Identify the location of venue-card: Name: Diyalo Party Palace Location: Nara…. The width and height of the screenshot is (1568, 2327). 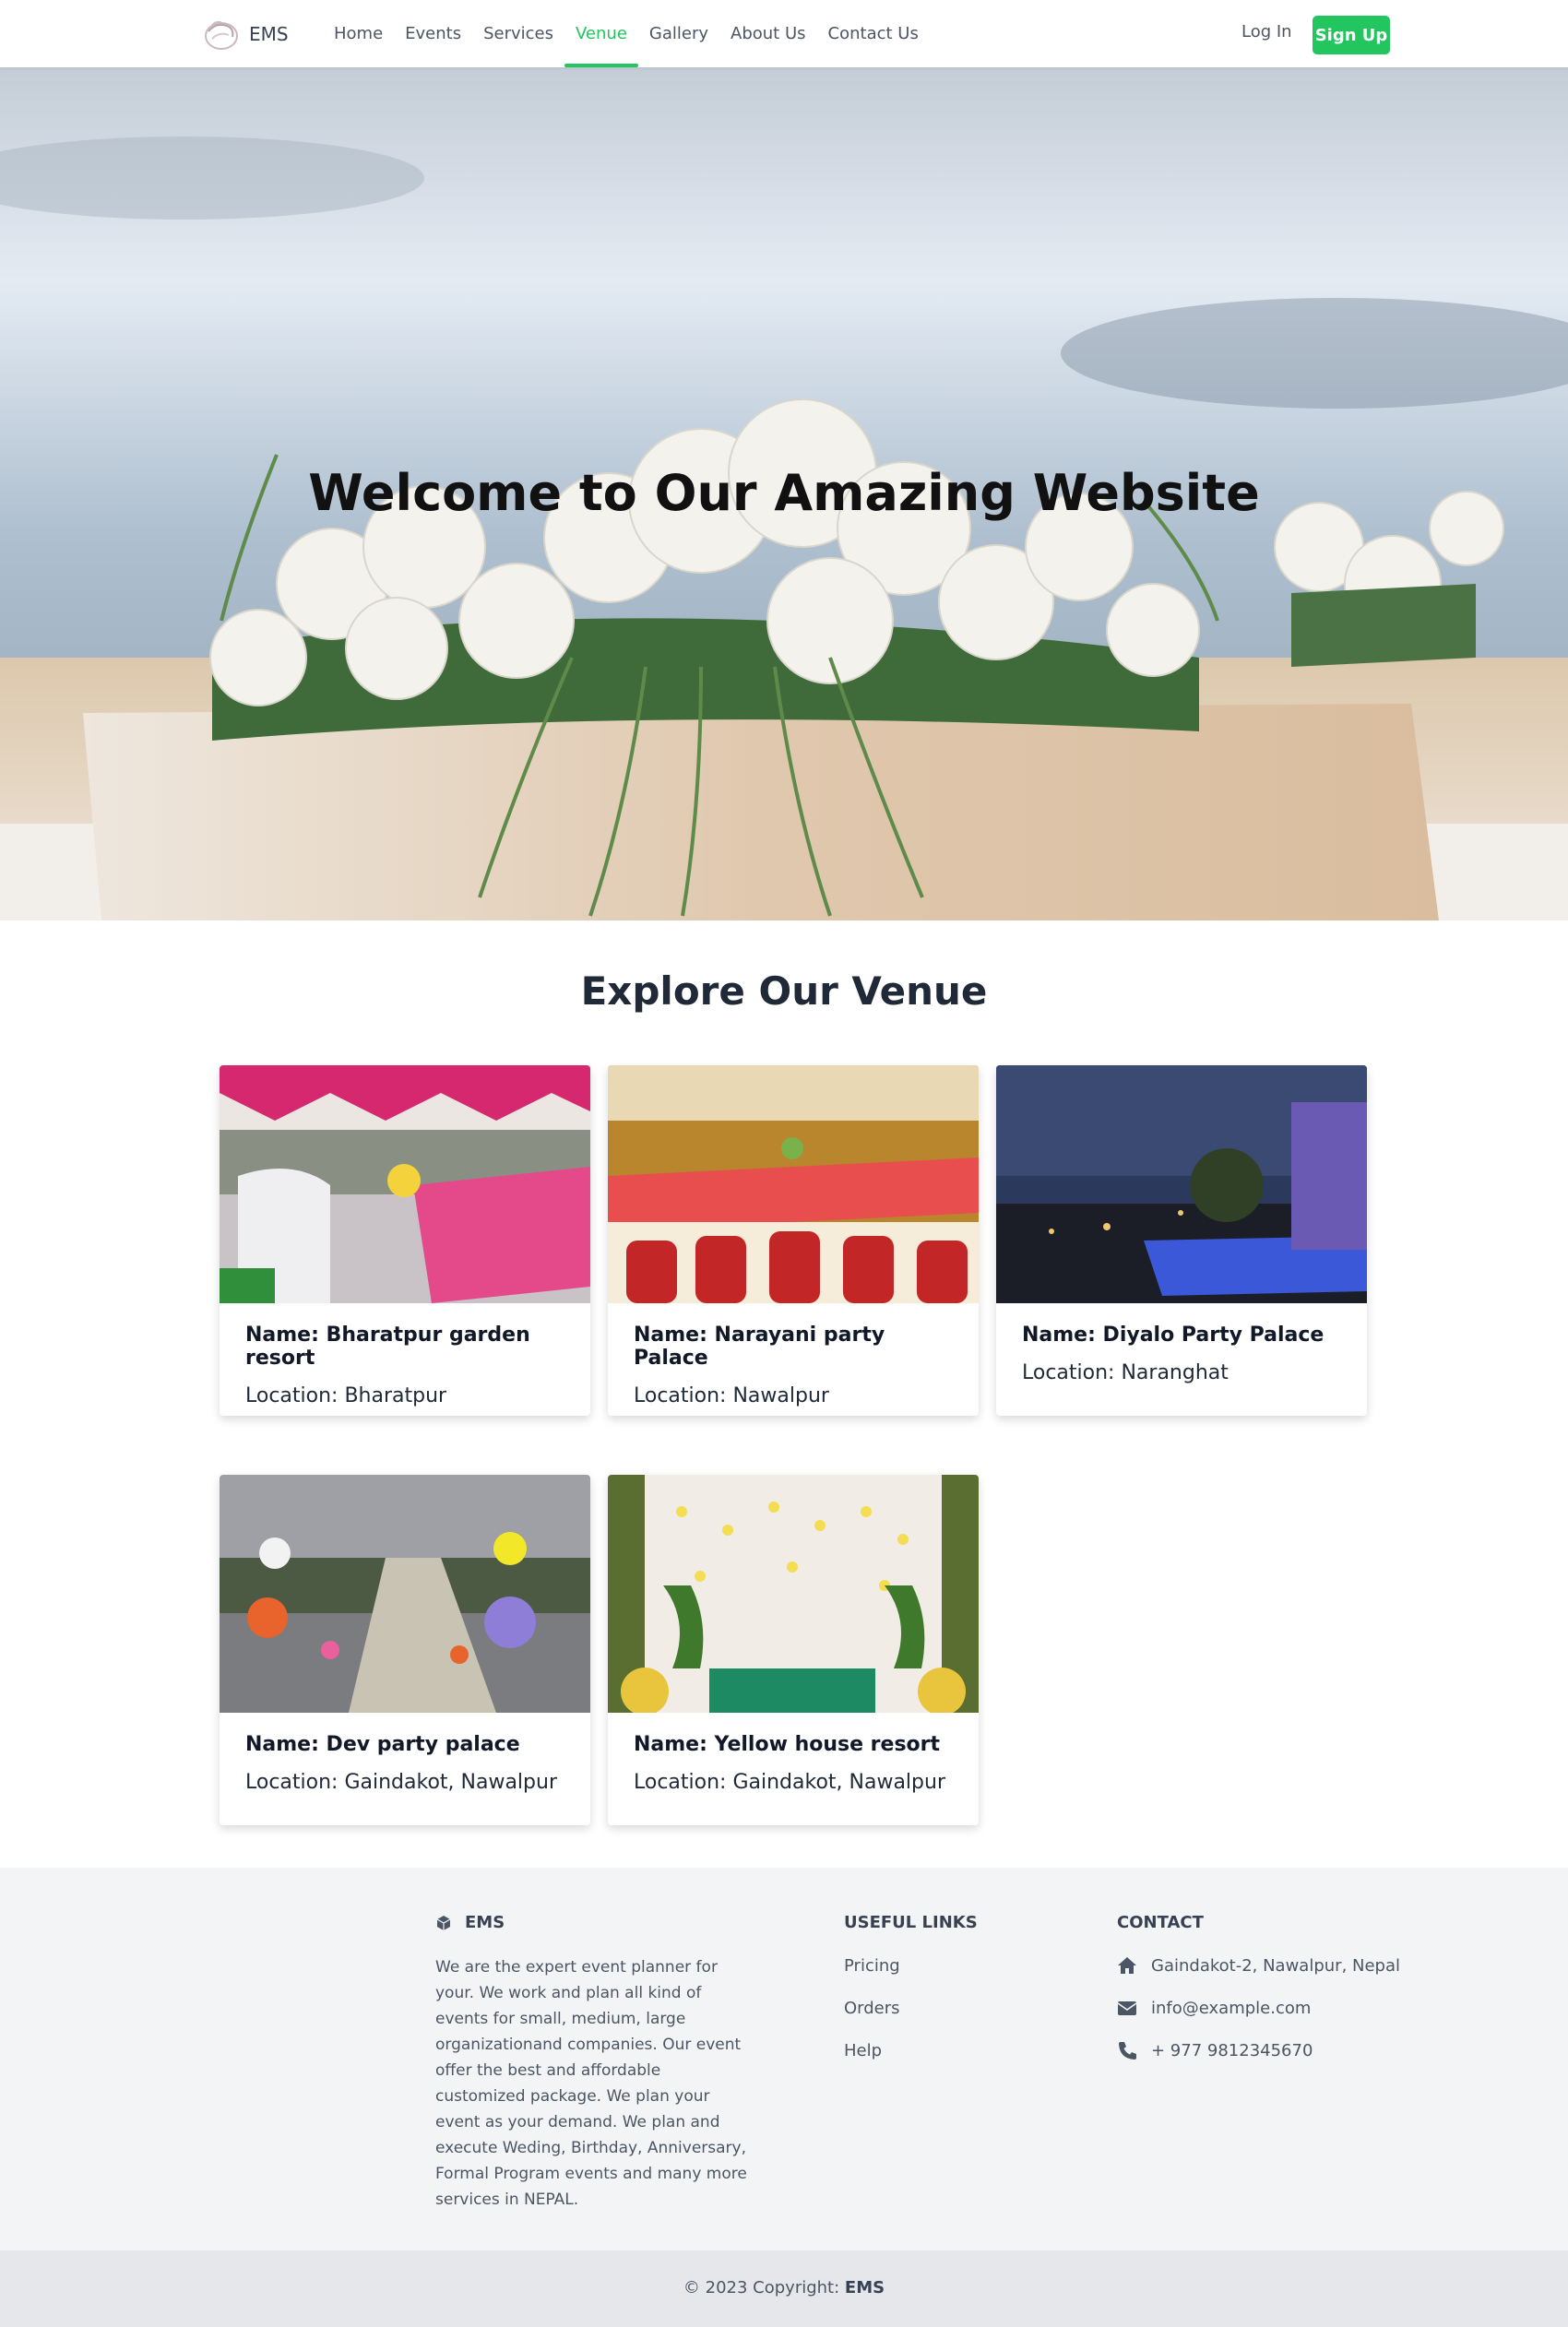
(1181, 1241).